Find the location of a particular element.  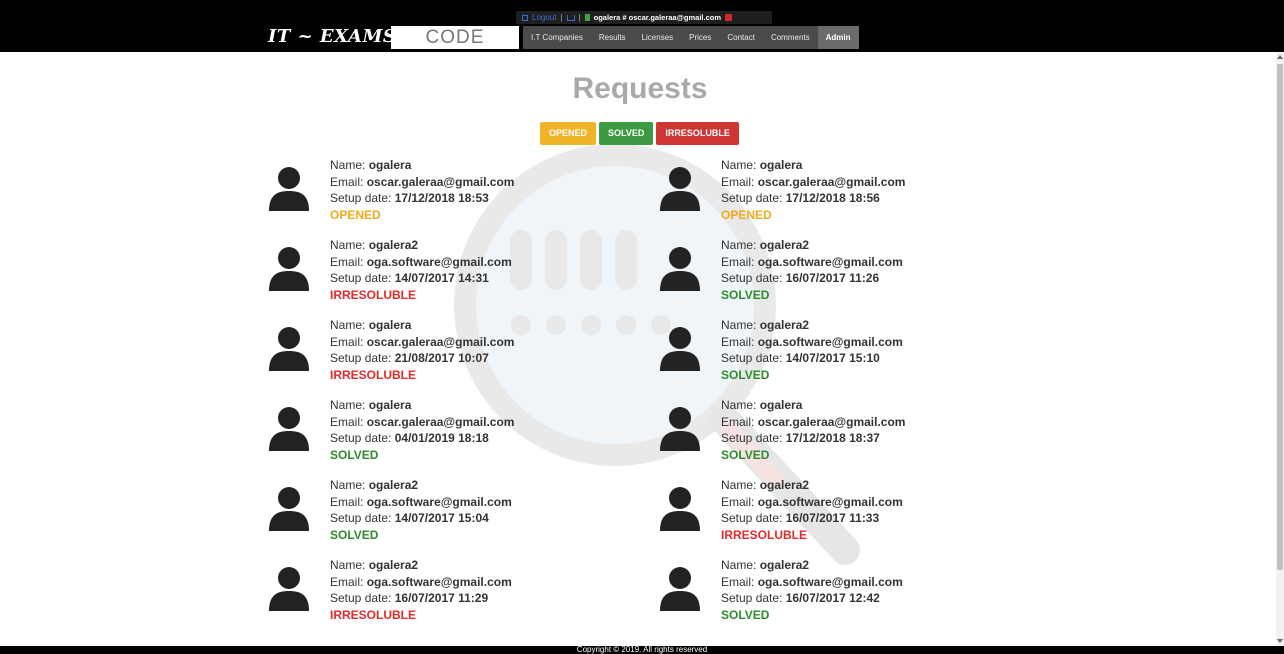

status-filters: OPENED SOLVED IRRESOLUBLE is located at coordinates (639, 133).